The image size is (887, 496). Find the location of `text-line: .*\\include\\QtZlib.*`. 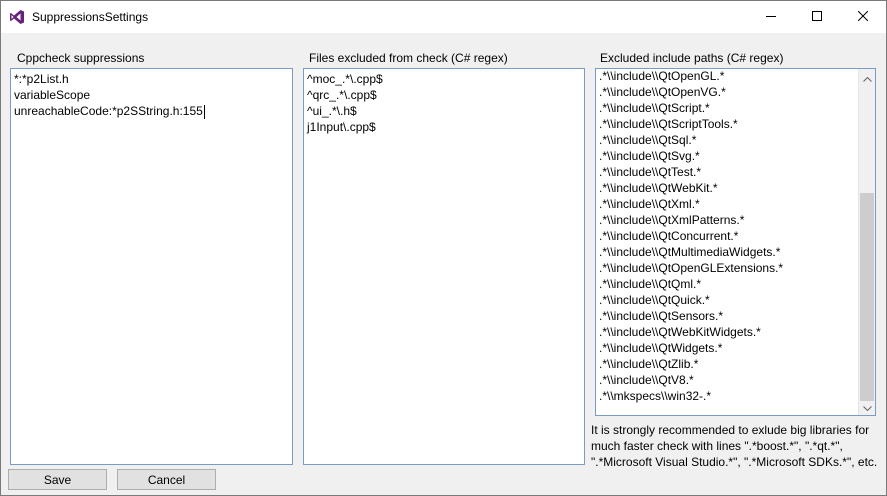

text-line: .*\\include\\QtZlib.* is located at coordinates (649, 364).